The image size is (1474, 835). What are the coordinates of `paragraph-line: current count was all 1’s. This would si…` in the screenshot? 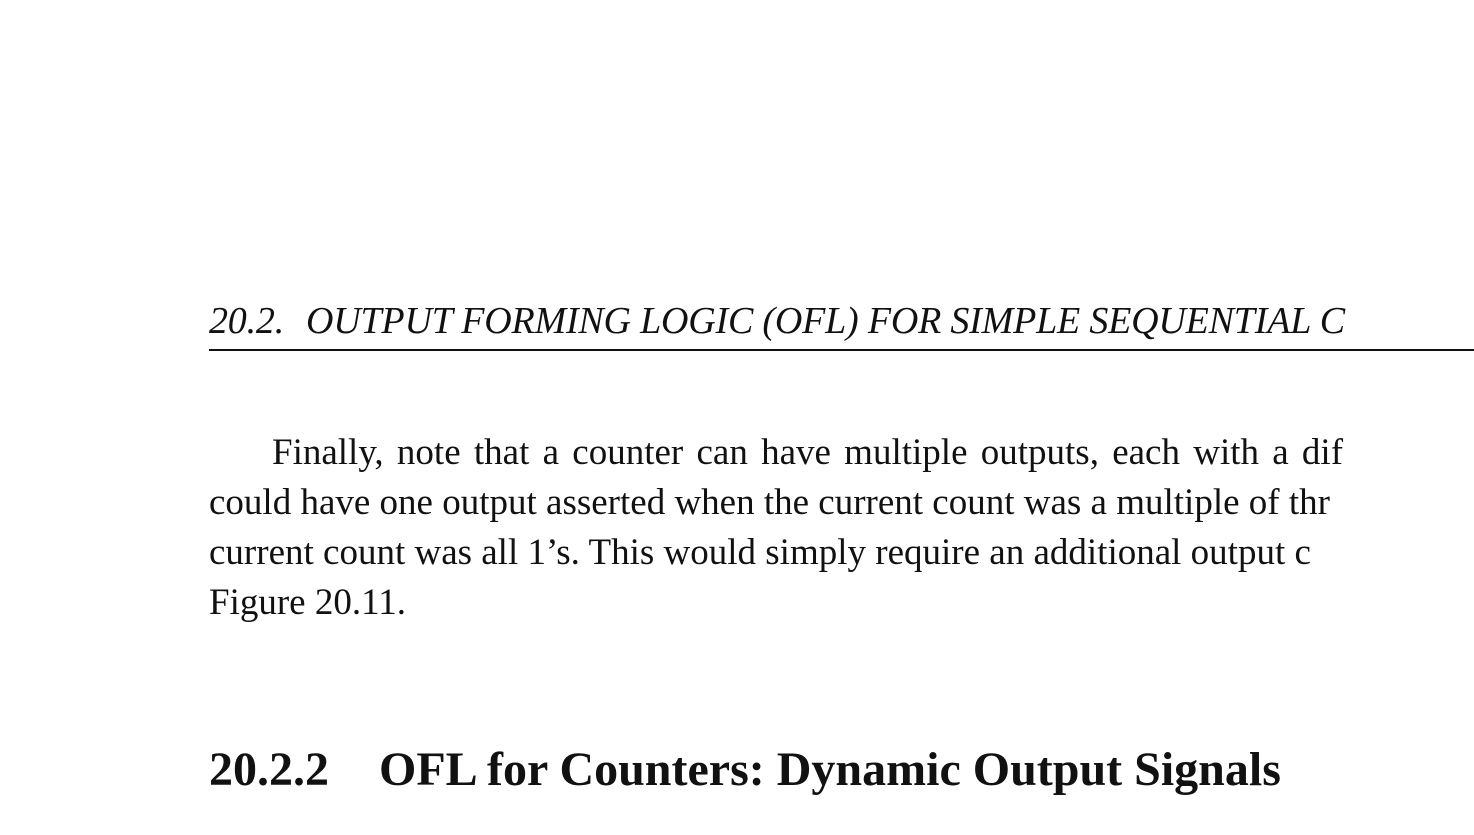 It's located at (760, 552).